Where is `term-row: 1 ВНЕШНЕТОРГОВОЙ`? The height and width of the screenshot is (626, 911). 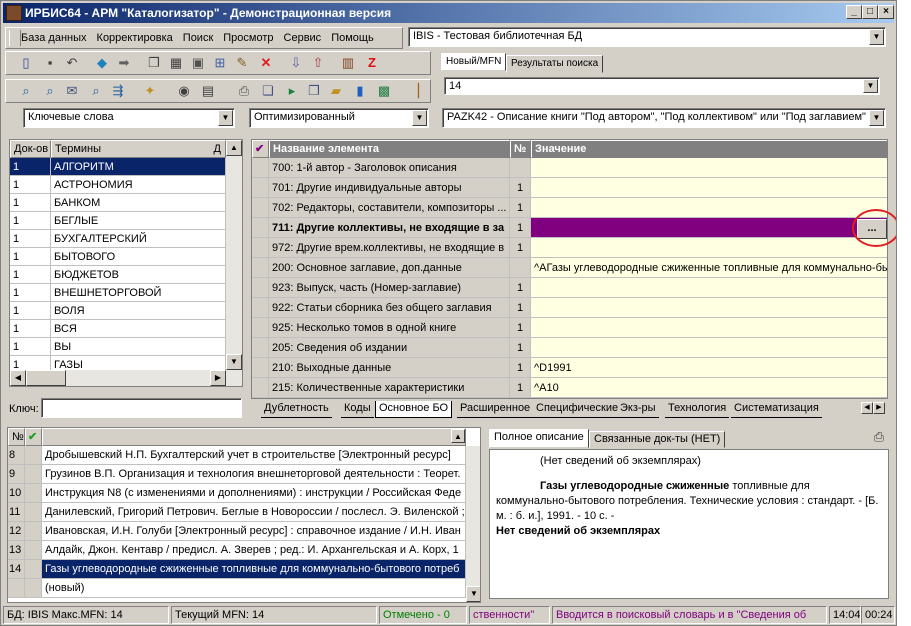
term-row: 1 ВНЕШНЕТОРГОВОЙ is located at coordinates (118, 293).